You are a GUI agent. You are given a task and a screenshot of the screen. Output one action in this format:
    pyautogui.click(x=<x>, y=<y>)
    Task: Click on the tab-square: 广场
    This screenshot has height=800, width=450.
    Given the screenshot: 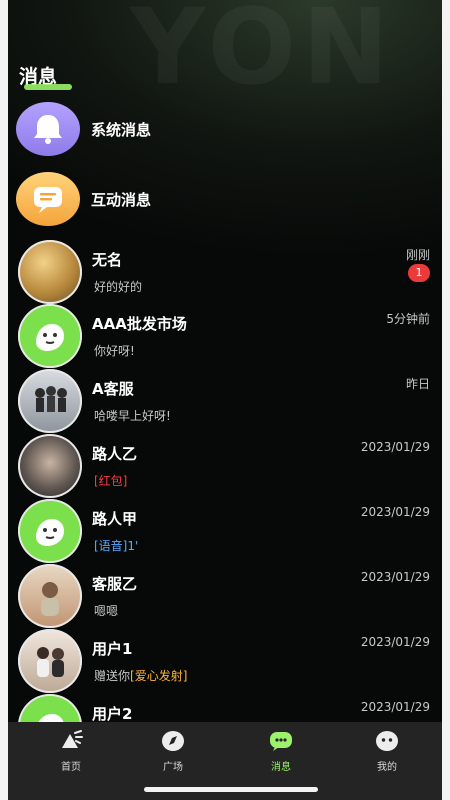 What is the action you would take?
    pyautogui.click(x=173, y=750)
    